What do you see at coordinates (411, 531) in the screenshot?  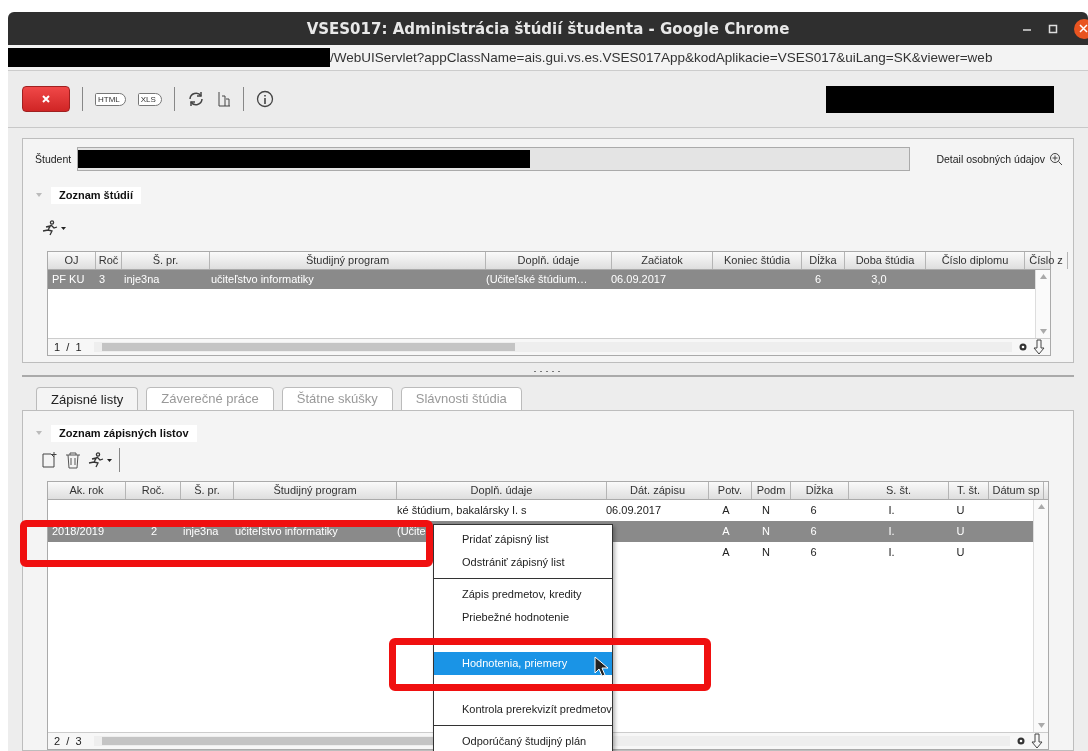 I see `table-cell: (Učite` at bounding box center [411, 531].